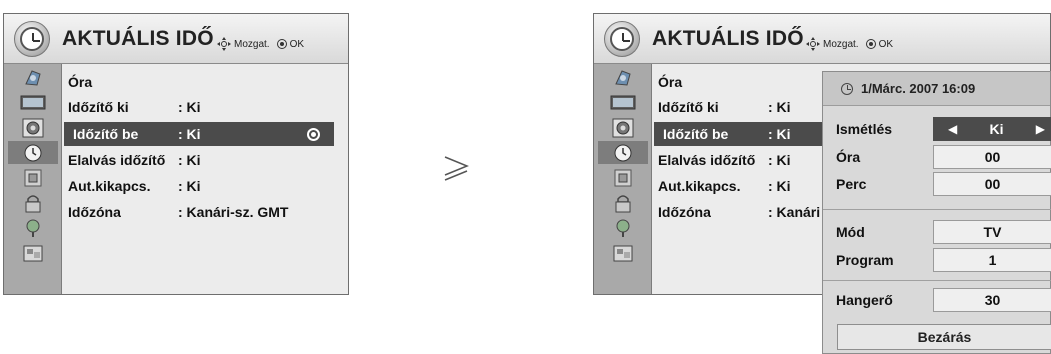 Image resolution: width=1051 pixels, height=354 pixels. What do you see at coordinates (992, 300) in the screenshot?
I see `volume-field: 30` at bounding box center [992, 300].